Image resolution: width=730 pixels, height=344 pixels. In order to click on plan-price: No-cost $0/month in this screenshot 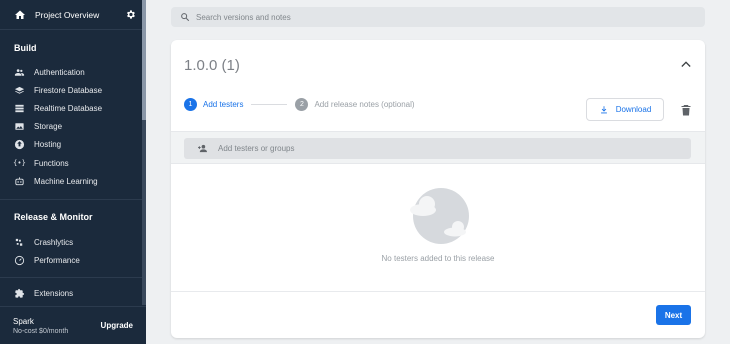, I will do `click(41, 331)`.